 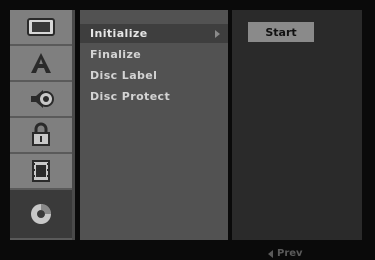 What do you see at coordinates (116, 54) in the screenshot?
I see `menu-item-label: Finalize` at bounding box center [116, 54].